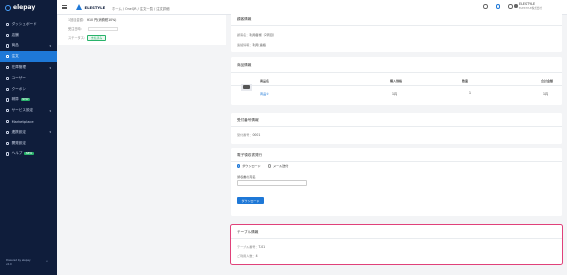  I want to click on amount-row: 1回目金額： ¥10 円(消費税10%), so click(92, 19).